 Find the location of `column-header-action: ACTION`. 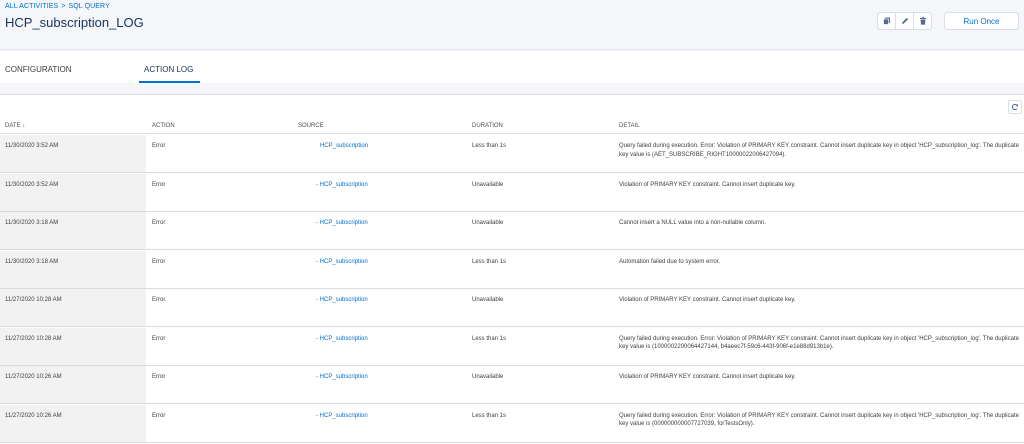

column-header-action: ACTION is located at coordinates (163, 126).